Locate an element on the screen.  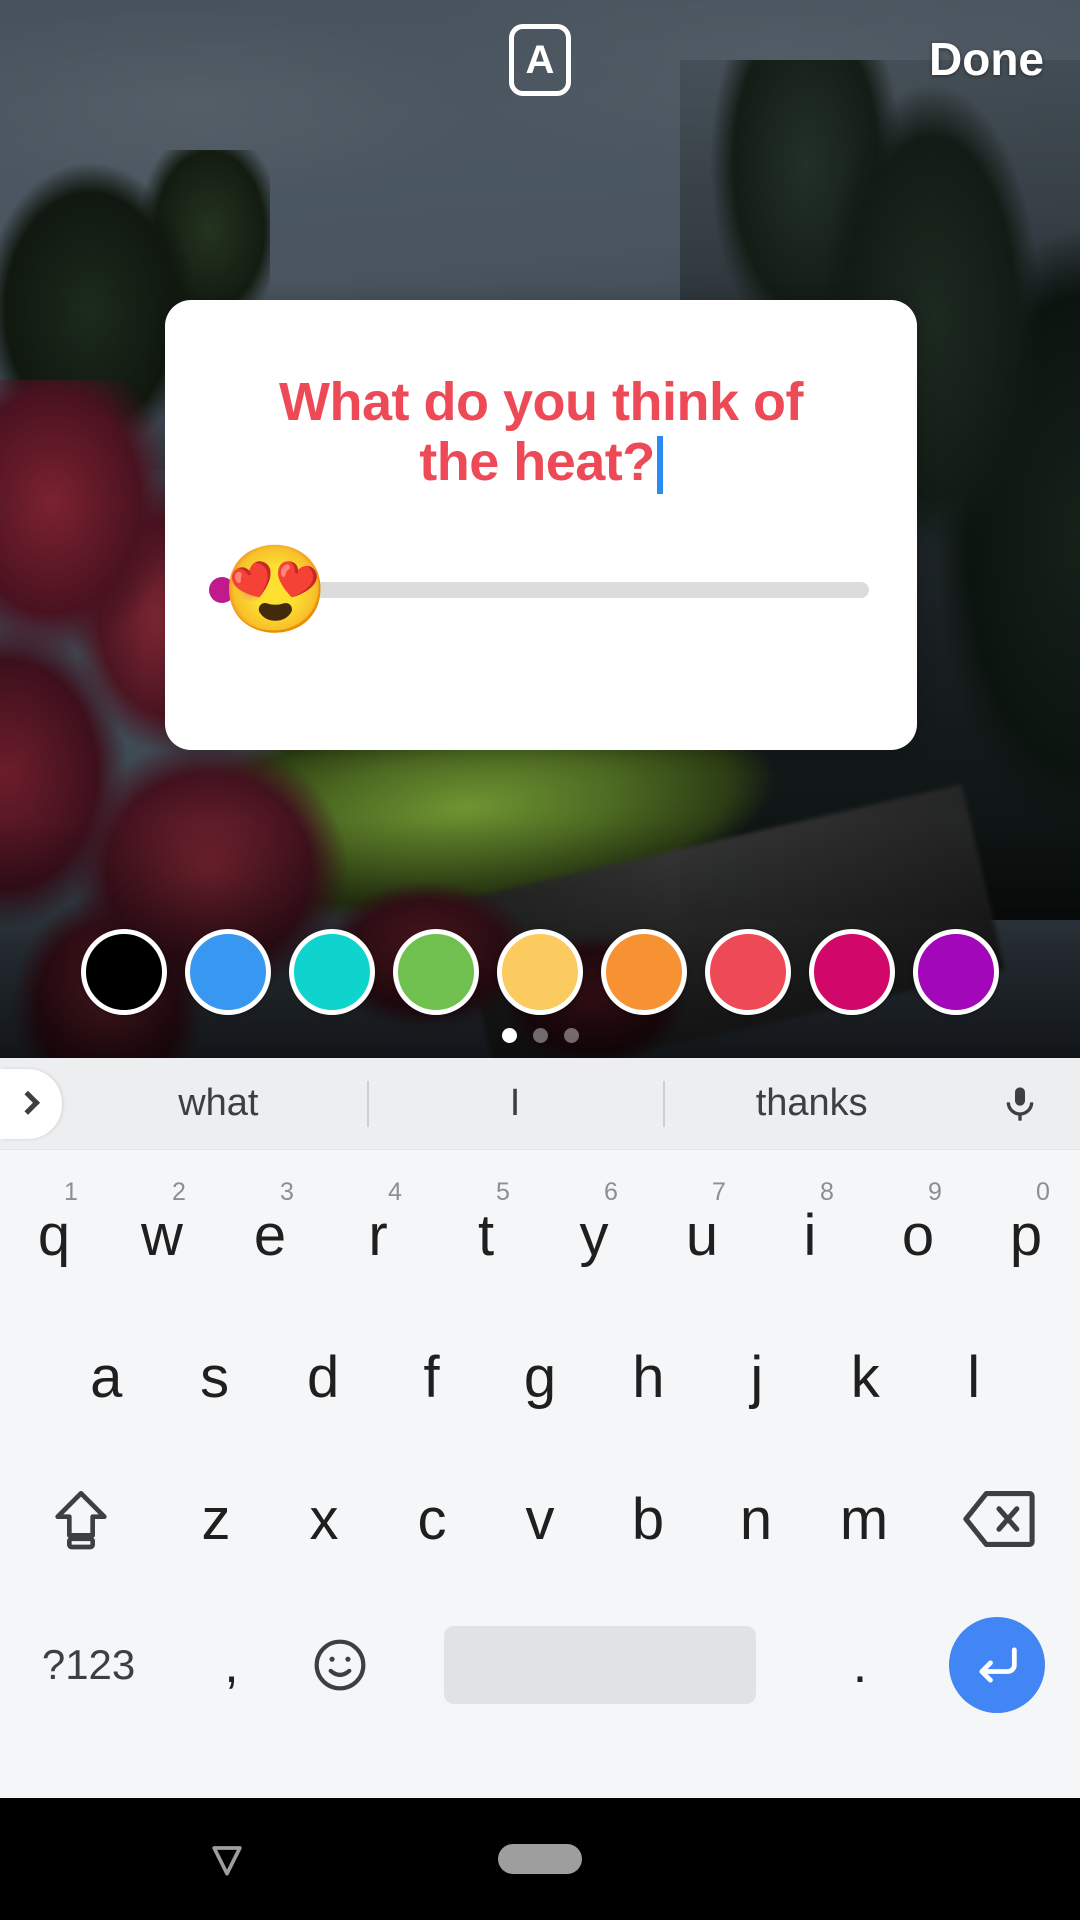
slider-emoji-thumb: 😍 is located at coordinates (274, 590).